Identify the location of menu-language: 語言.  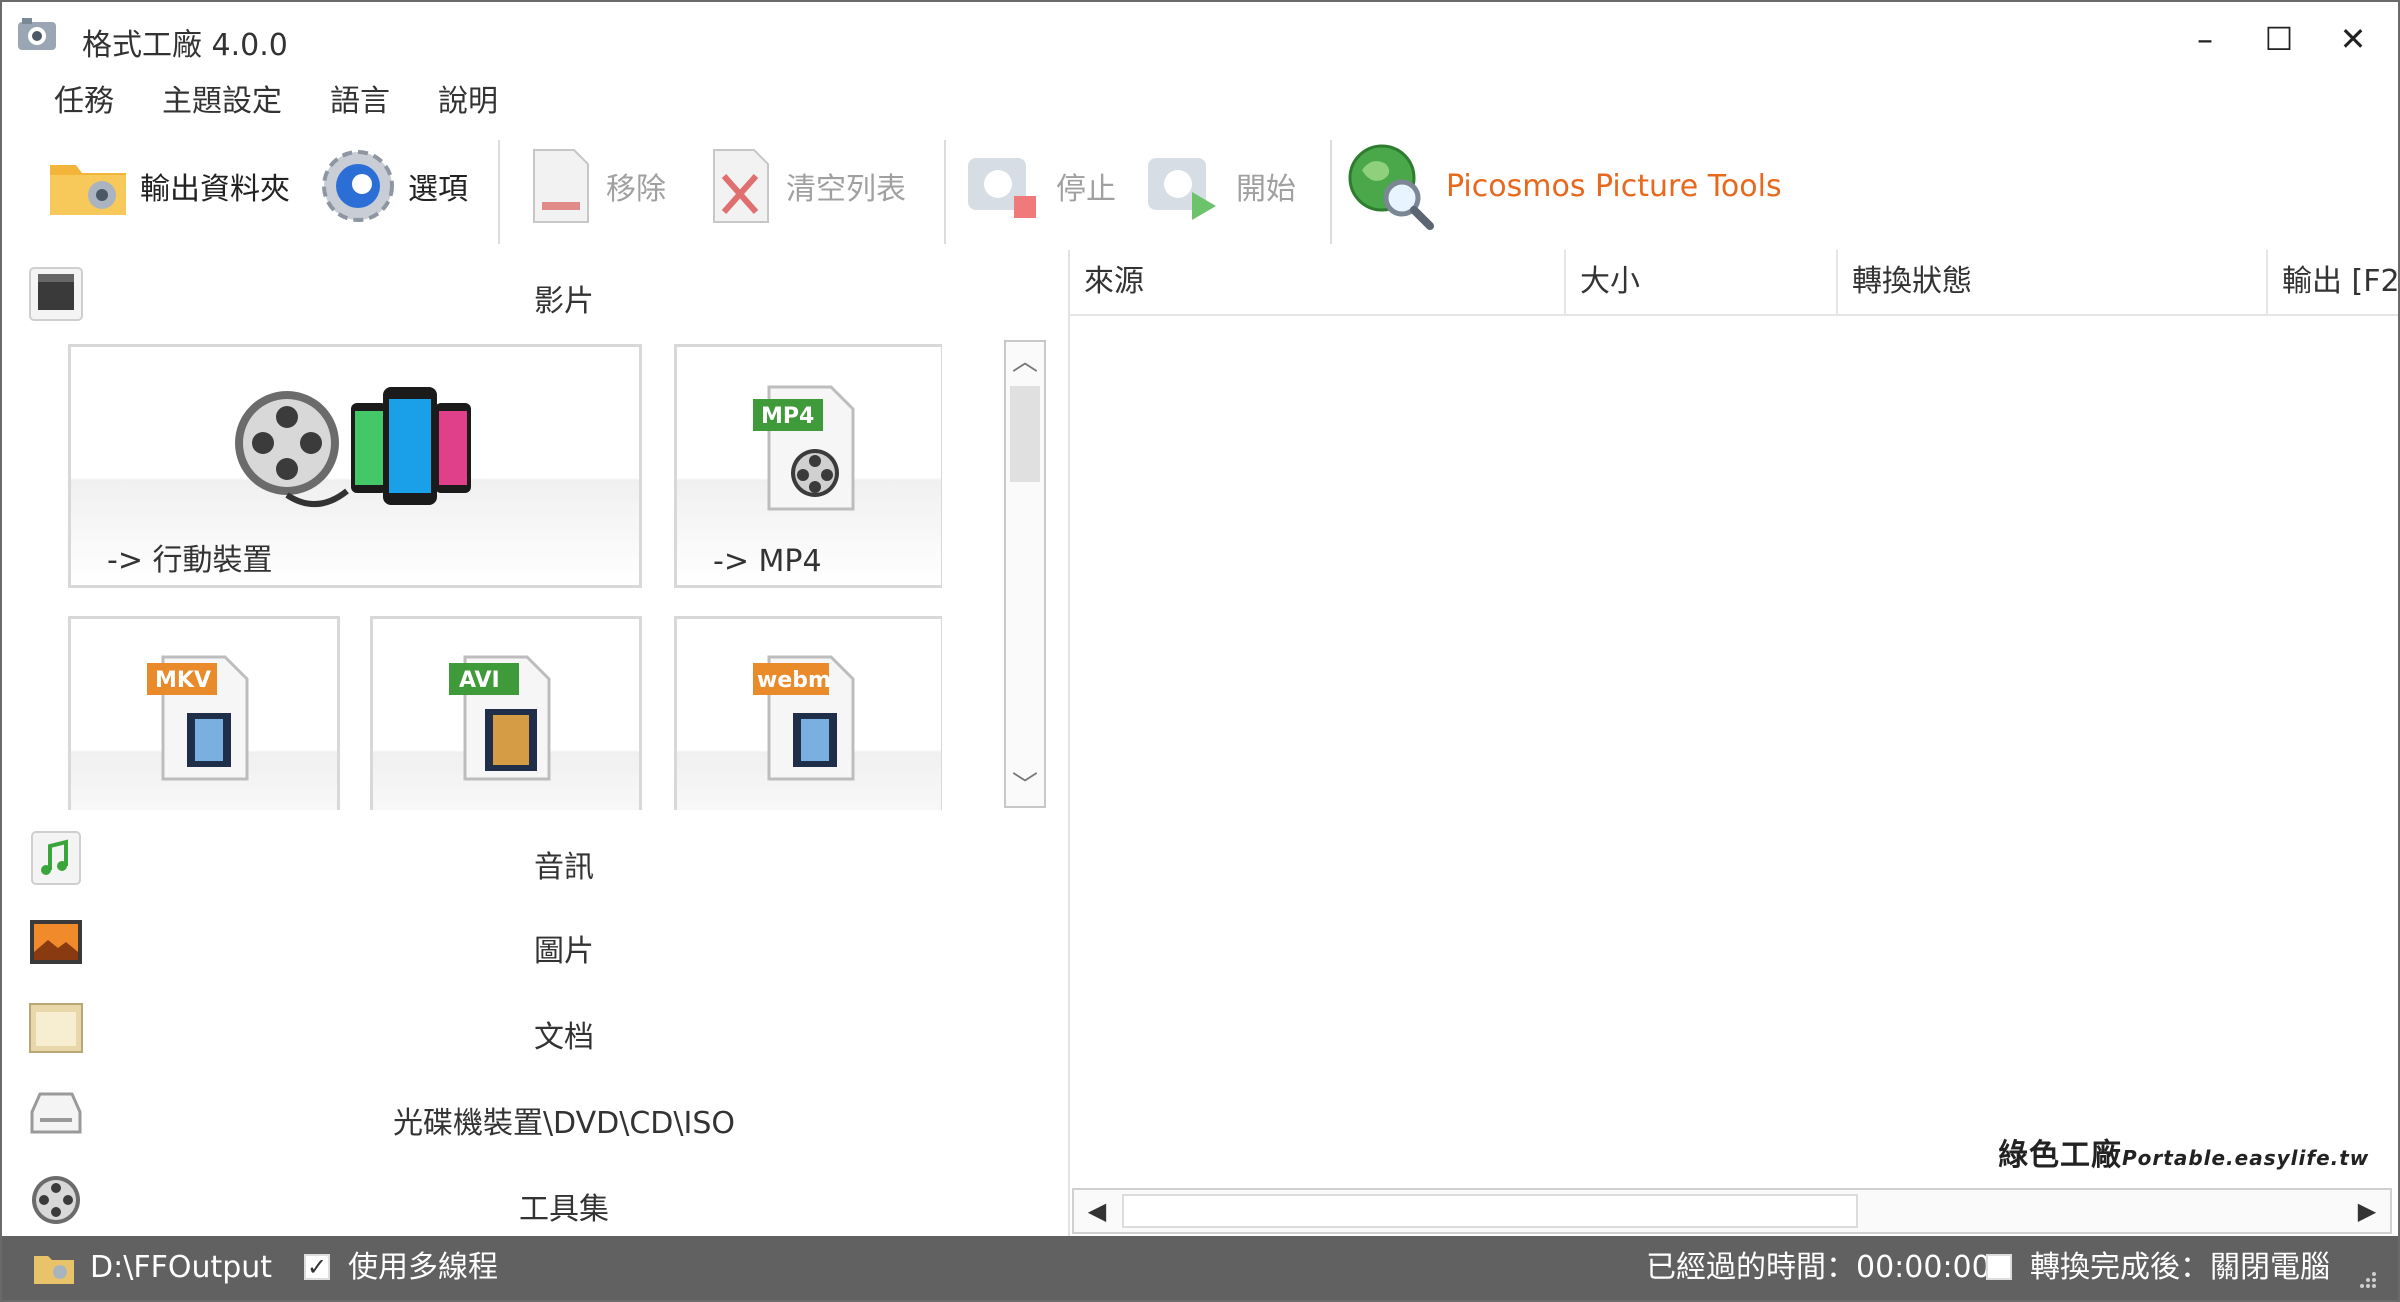
(360, 102).